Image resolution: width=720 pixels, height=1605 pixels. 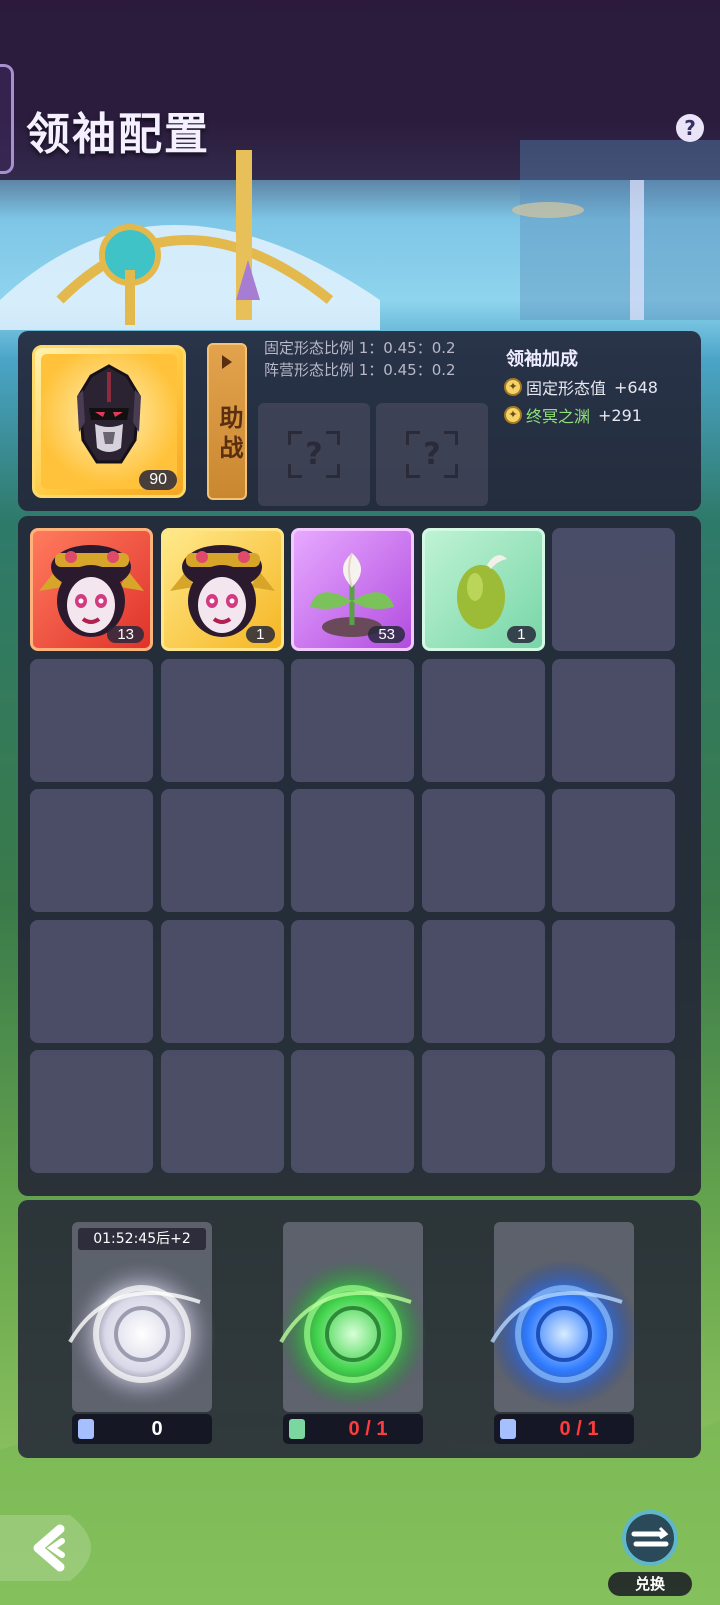 I want to click on portal-white: 01:52:45后+2 0, so click(x=142, y=1334).